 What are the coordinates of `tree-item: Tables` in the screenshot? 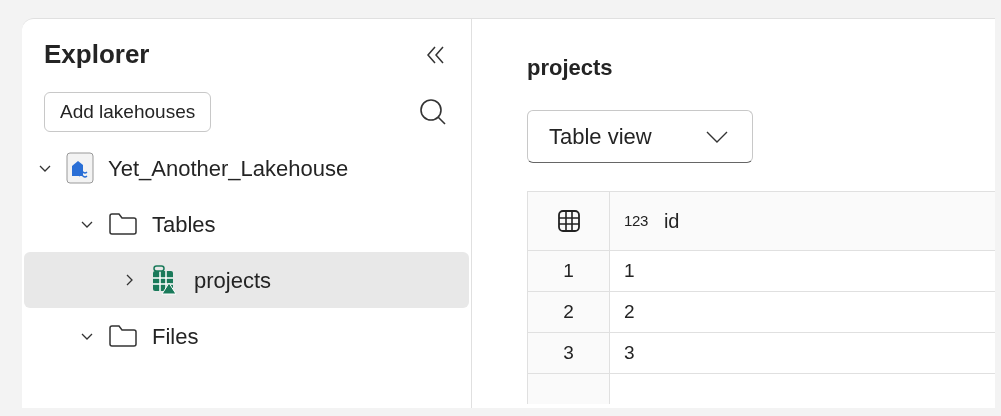 It's located at (246, 224).